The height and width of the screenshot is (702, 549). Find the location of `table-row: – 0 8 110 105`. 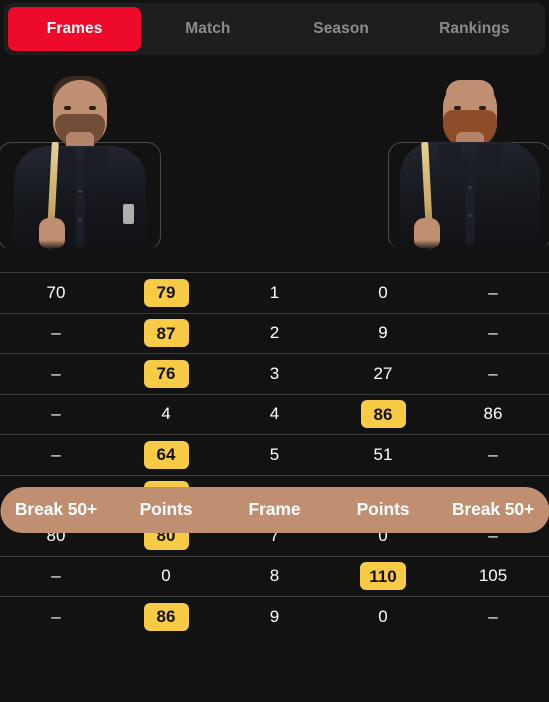

table-row: – 0 8 110 105 is located at coordinates (274, 576).